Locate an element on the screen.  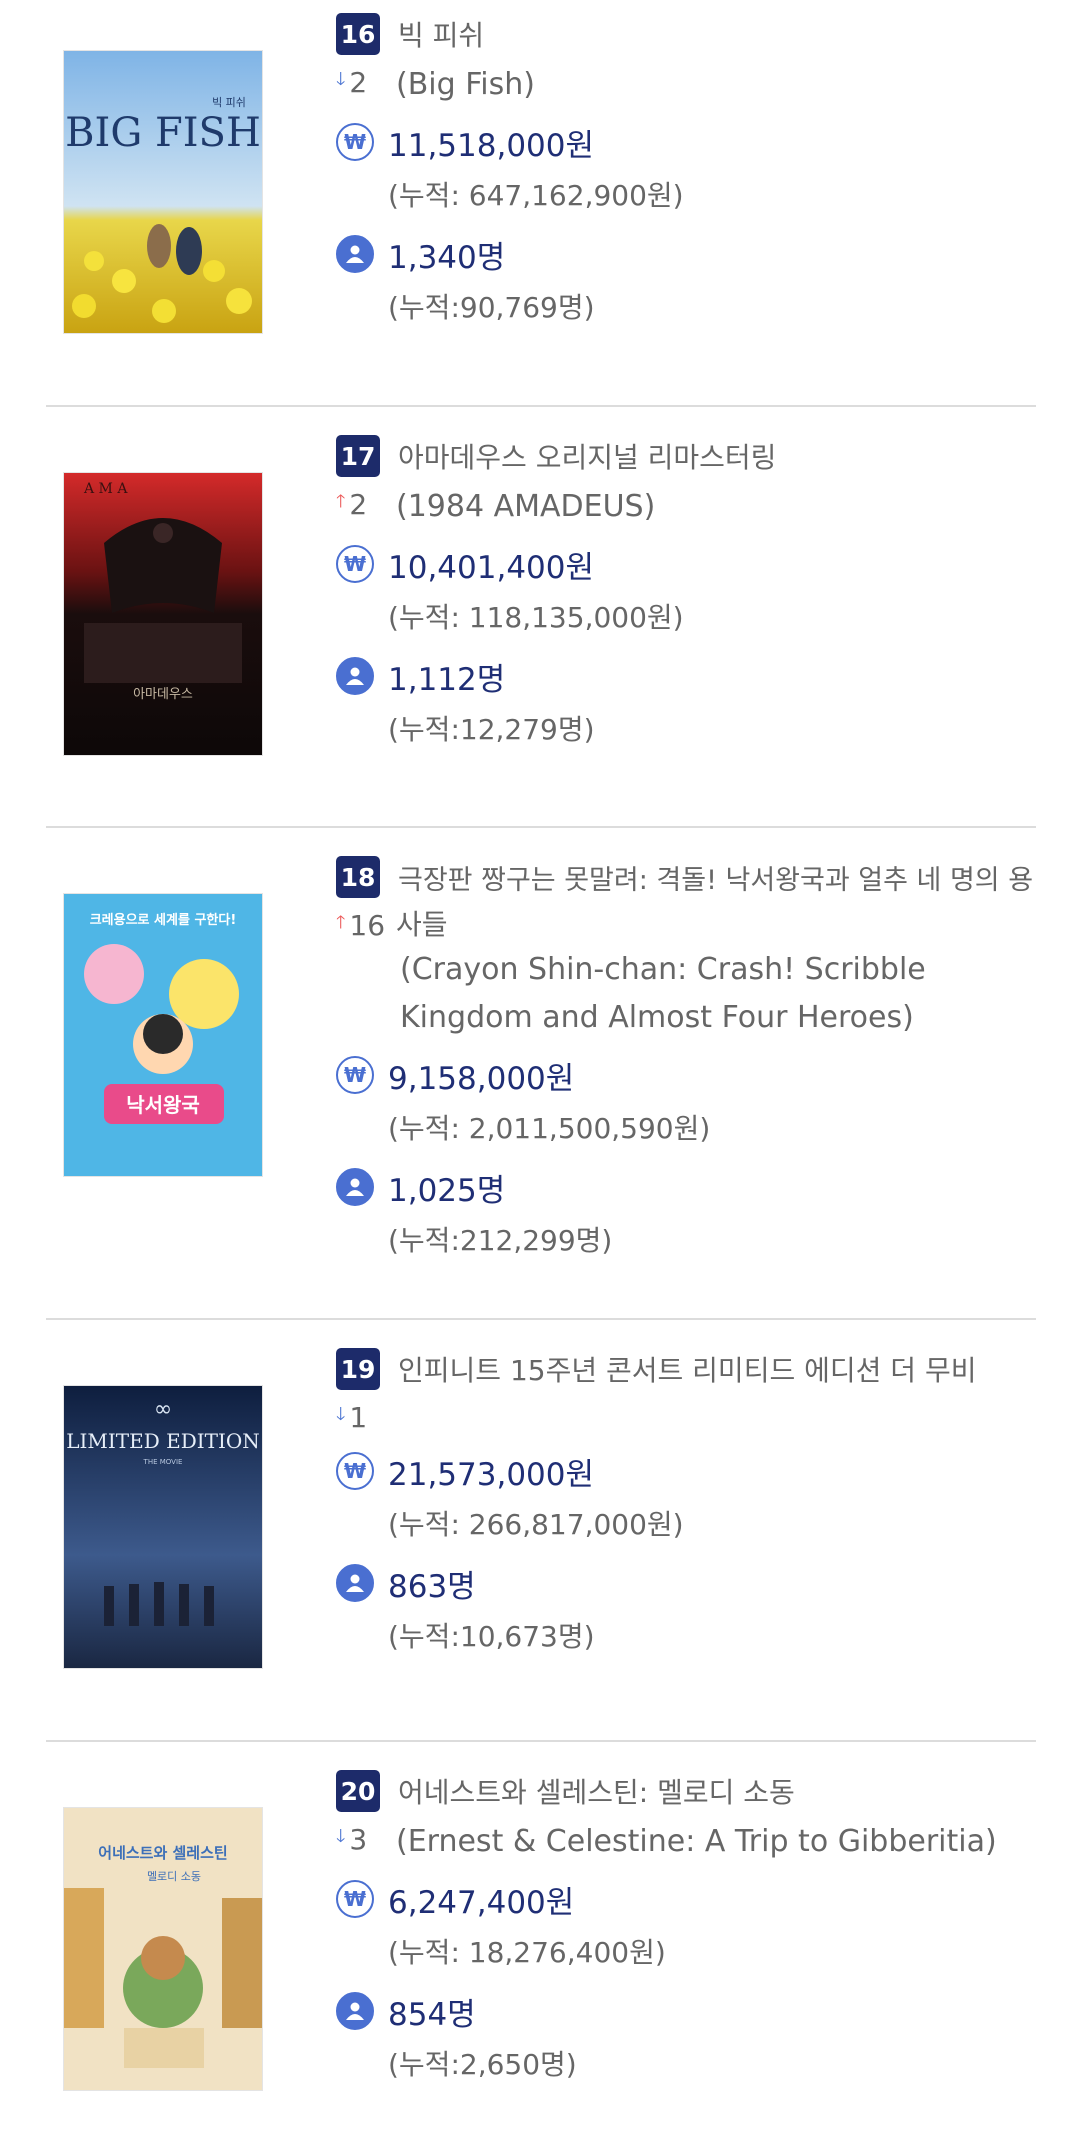
movie-poster: ∞ LIMITED EDITION THE MOVIE is located at coordinates (163, 1527).